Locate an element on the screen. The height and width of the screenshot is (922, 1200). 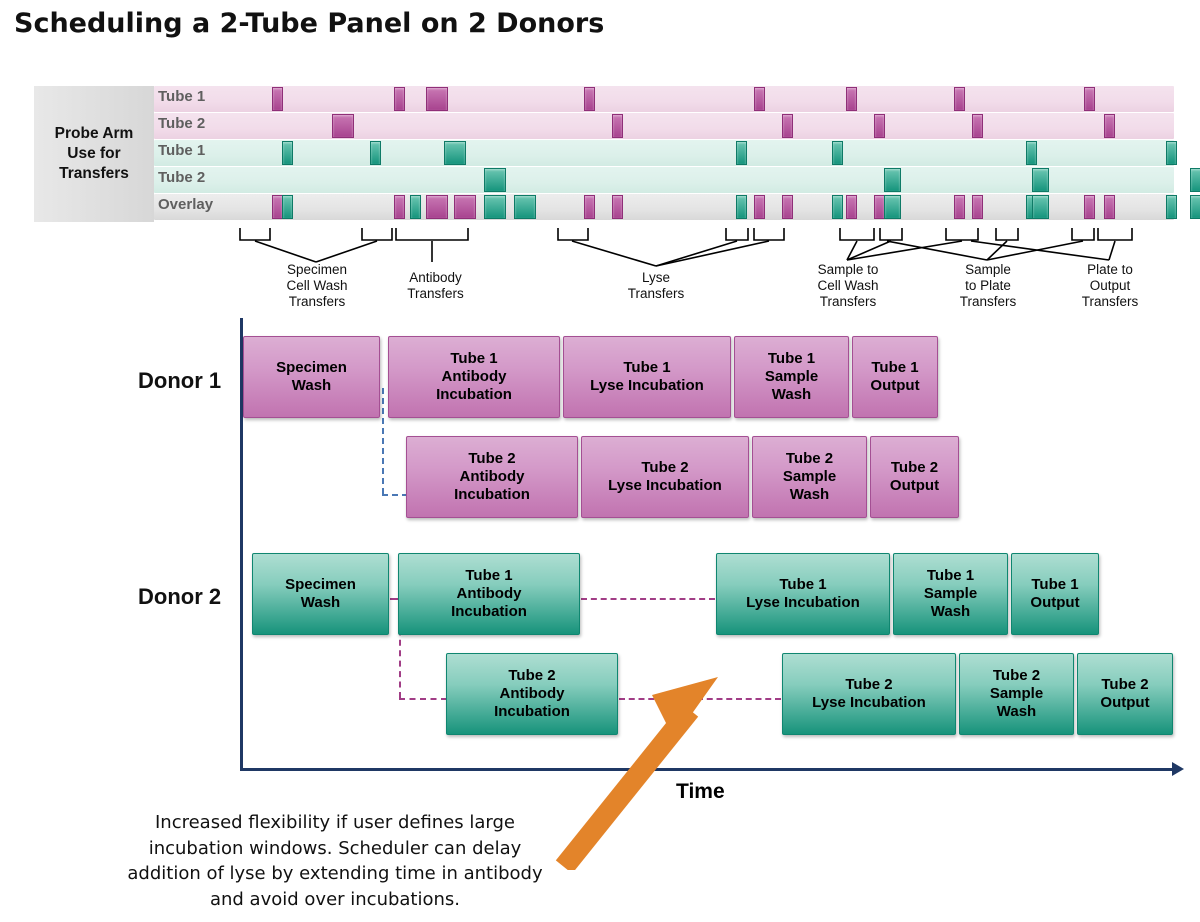
task-label: Tube 2 Antibody Incubation is located at coordinates (492, 477).